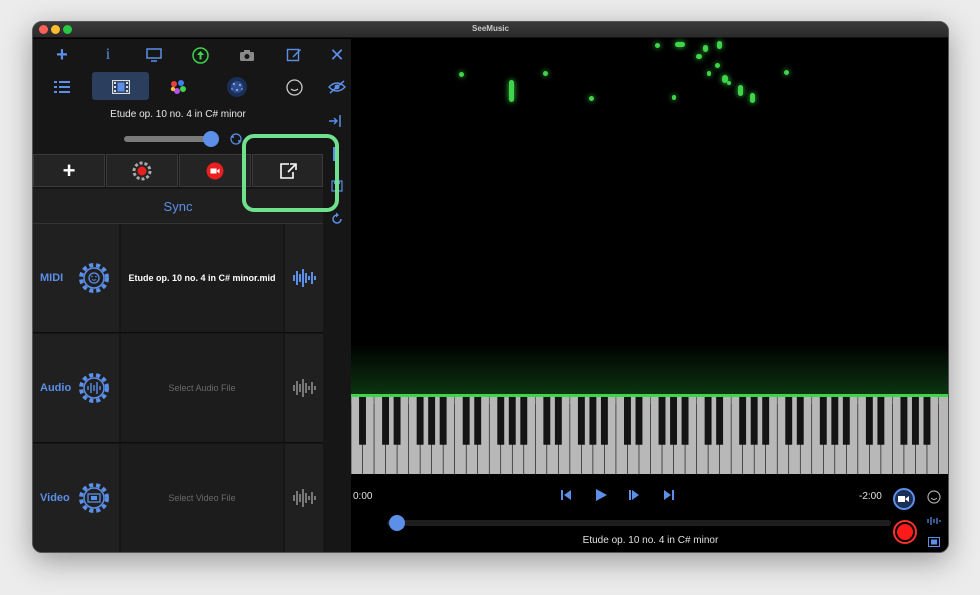 The height and width of the screenshot is (595, 980). Describe the element at coordinates (934, 543) in the screenshot. I see `film-toggle-icon` at that location.